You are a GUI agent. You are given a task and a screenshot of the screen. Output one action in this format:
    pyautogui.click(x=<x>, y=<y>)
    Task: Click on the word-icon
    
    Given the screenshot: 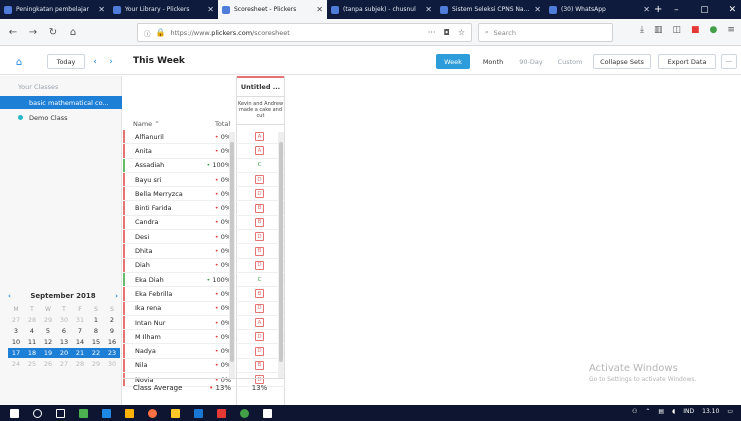 What is the action you would take?
    pyautogui.click(x=198, y=413)
    